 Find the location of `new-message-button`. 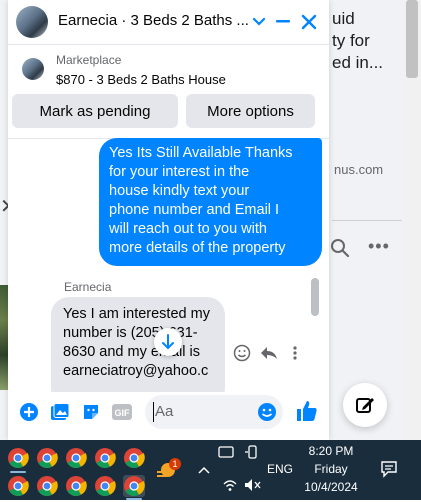

new-message-button is located at coordinates (365, 405).